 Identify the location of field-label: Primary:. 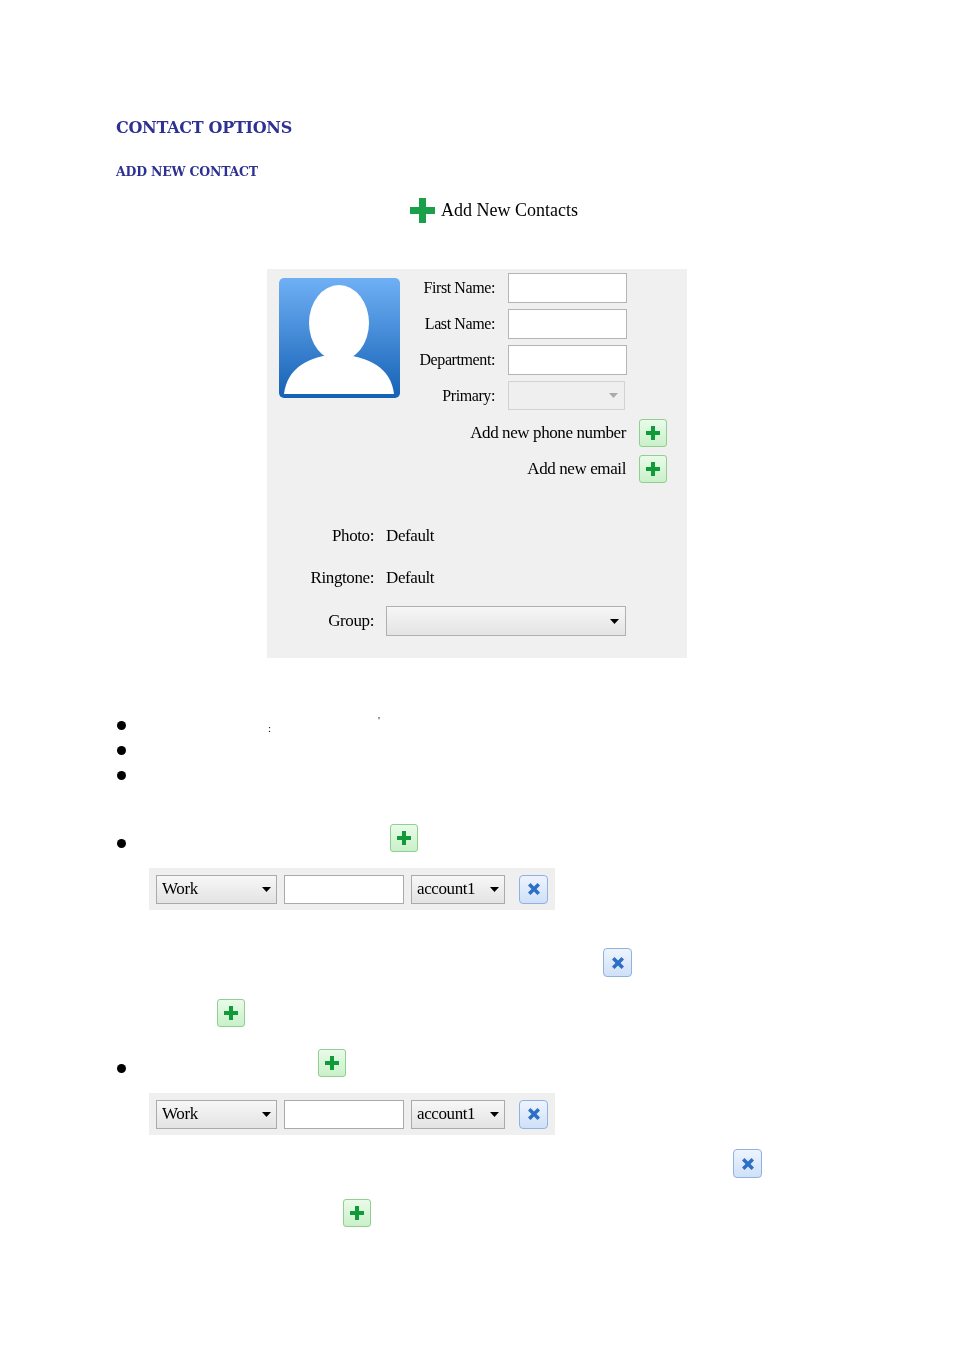
(468, 396).